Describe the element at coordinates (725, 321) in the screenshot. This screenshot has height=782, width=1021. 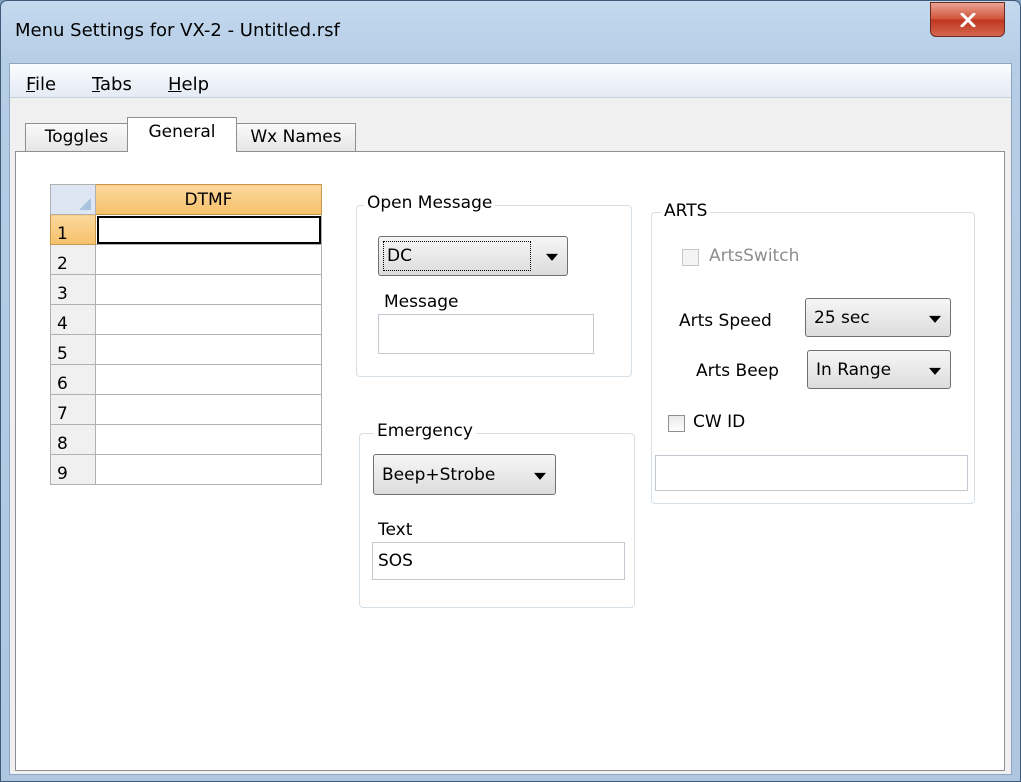
I see `arts-speed-label: Arts Speed` at that location.